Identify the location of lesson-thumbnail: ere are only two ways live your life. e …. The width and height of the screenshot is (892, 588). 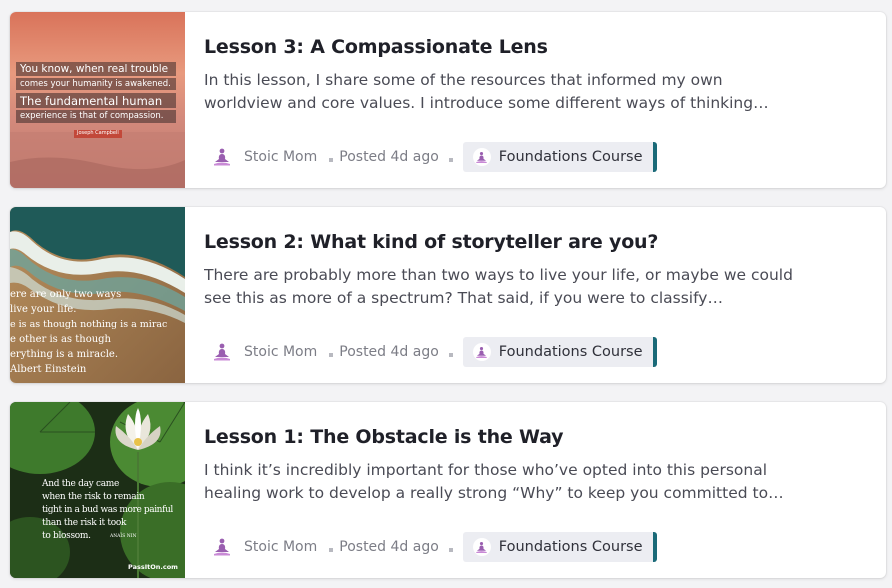
(97, 295).